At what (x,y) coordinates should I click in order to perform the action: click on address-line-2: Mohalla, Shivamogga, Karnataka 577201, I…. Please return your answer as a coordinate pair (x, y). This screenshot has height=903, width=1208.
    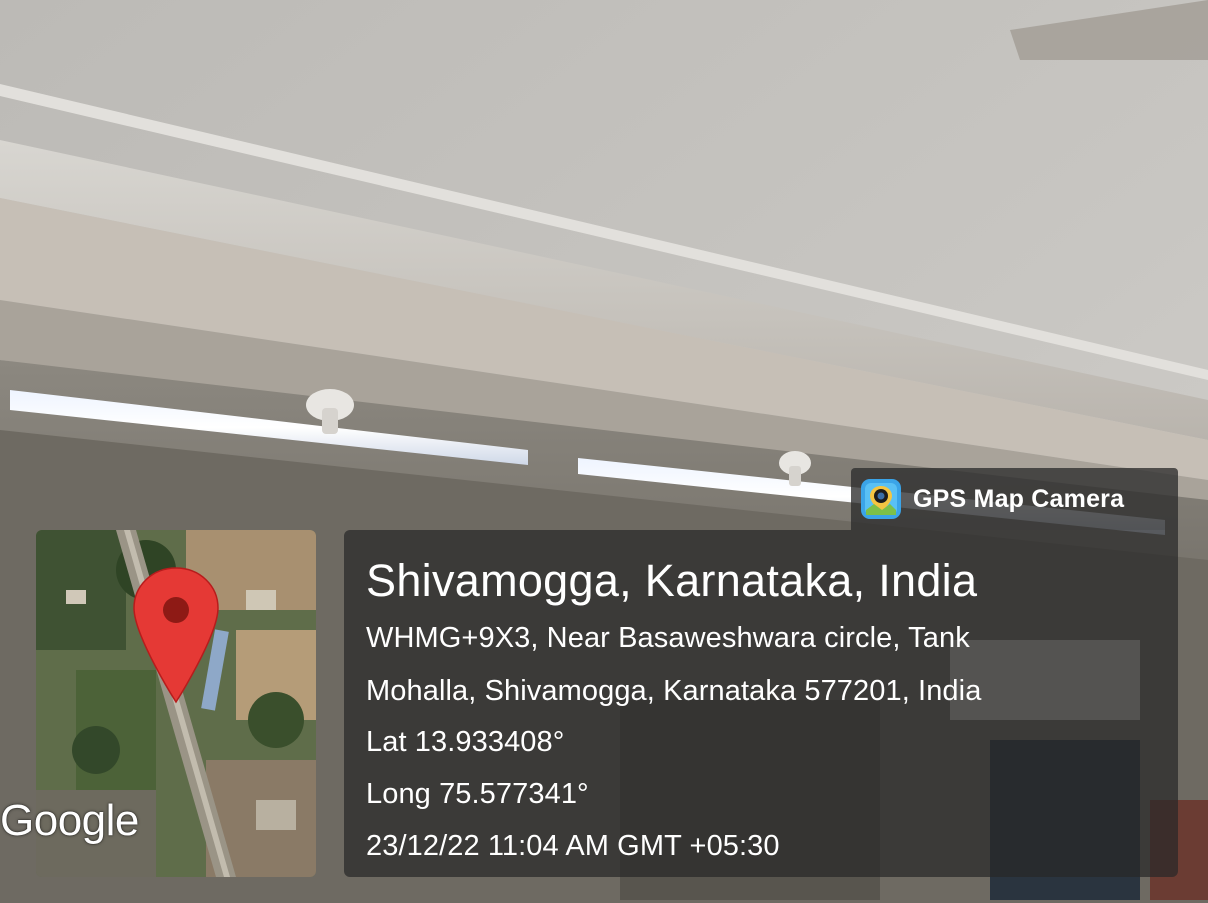
    Looking at the image, I should click on (674, 691).